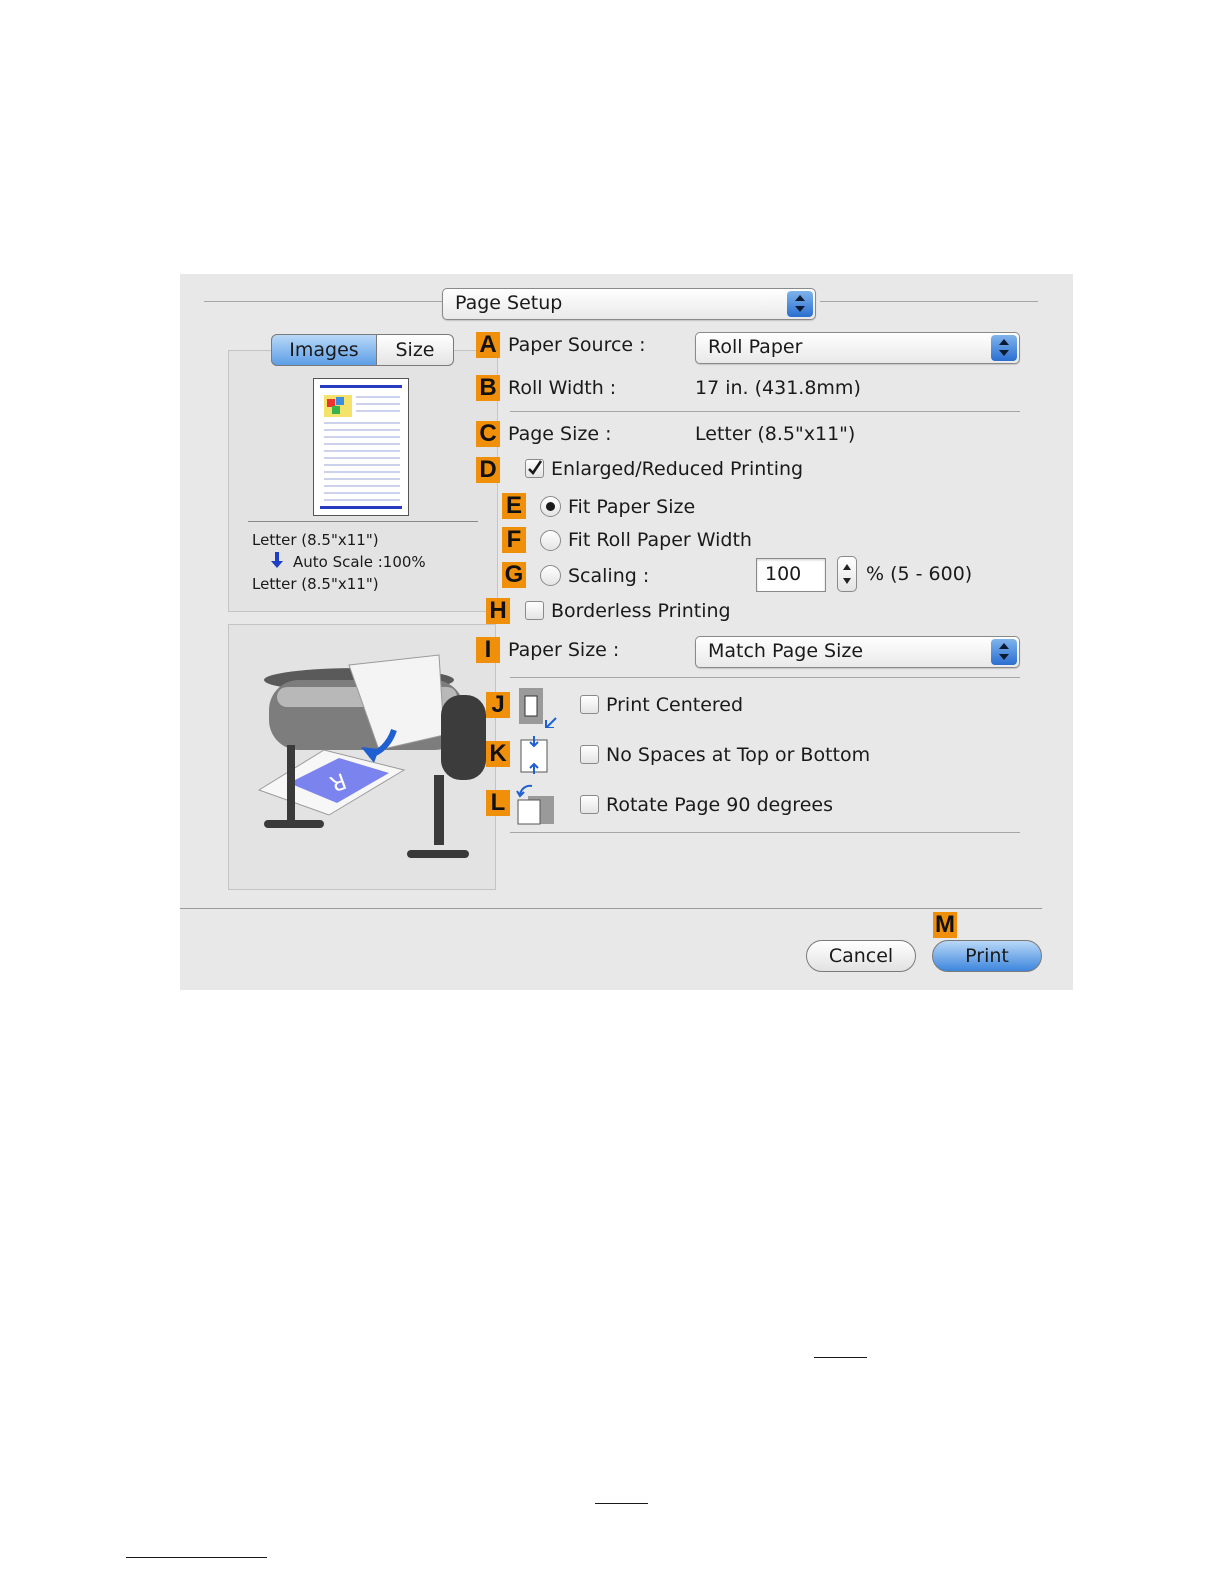  Describe the element at coordinates (514, 540) in the screenshot. I see `badge-f: F` at that location.